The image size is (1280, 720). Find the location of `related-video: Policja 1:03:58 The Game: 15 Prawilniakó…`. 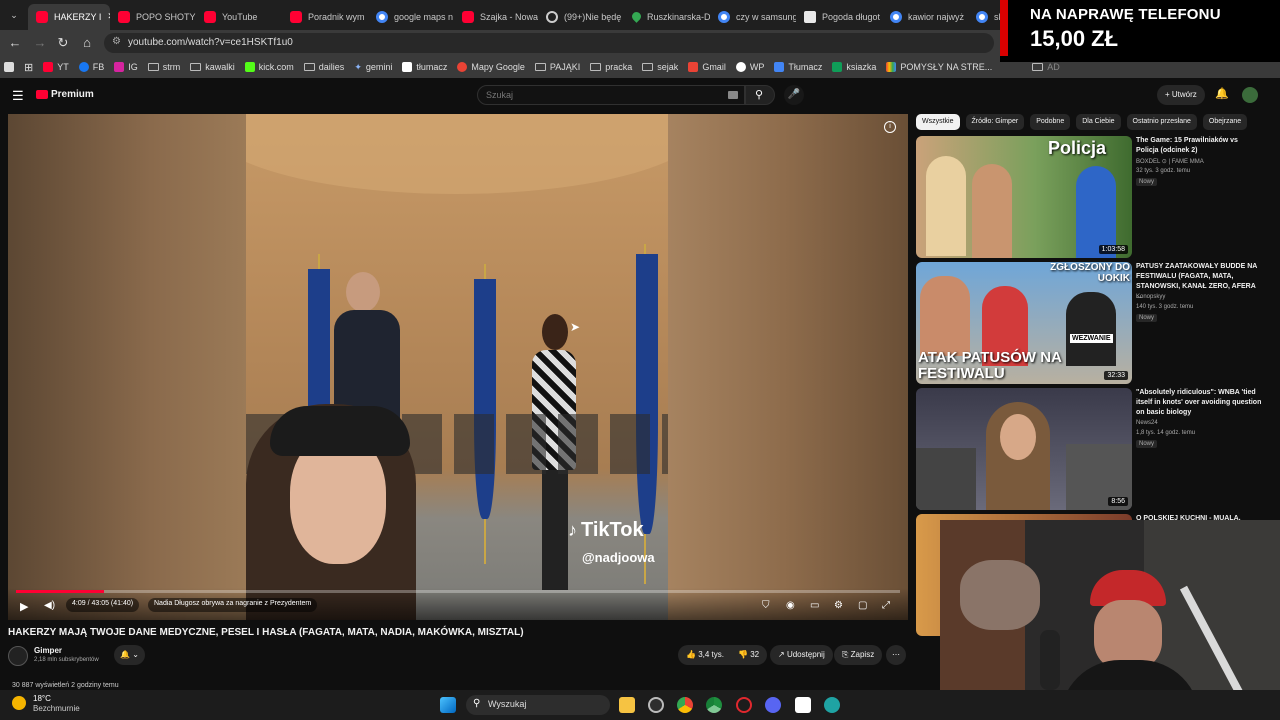

related-video: Policja 1:03:58 The Game: 15 Prawilniakó… is located at coordinates (1091, 197).